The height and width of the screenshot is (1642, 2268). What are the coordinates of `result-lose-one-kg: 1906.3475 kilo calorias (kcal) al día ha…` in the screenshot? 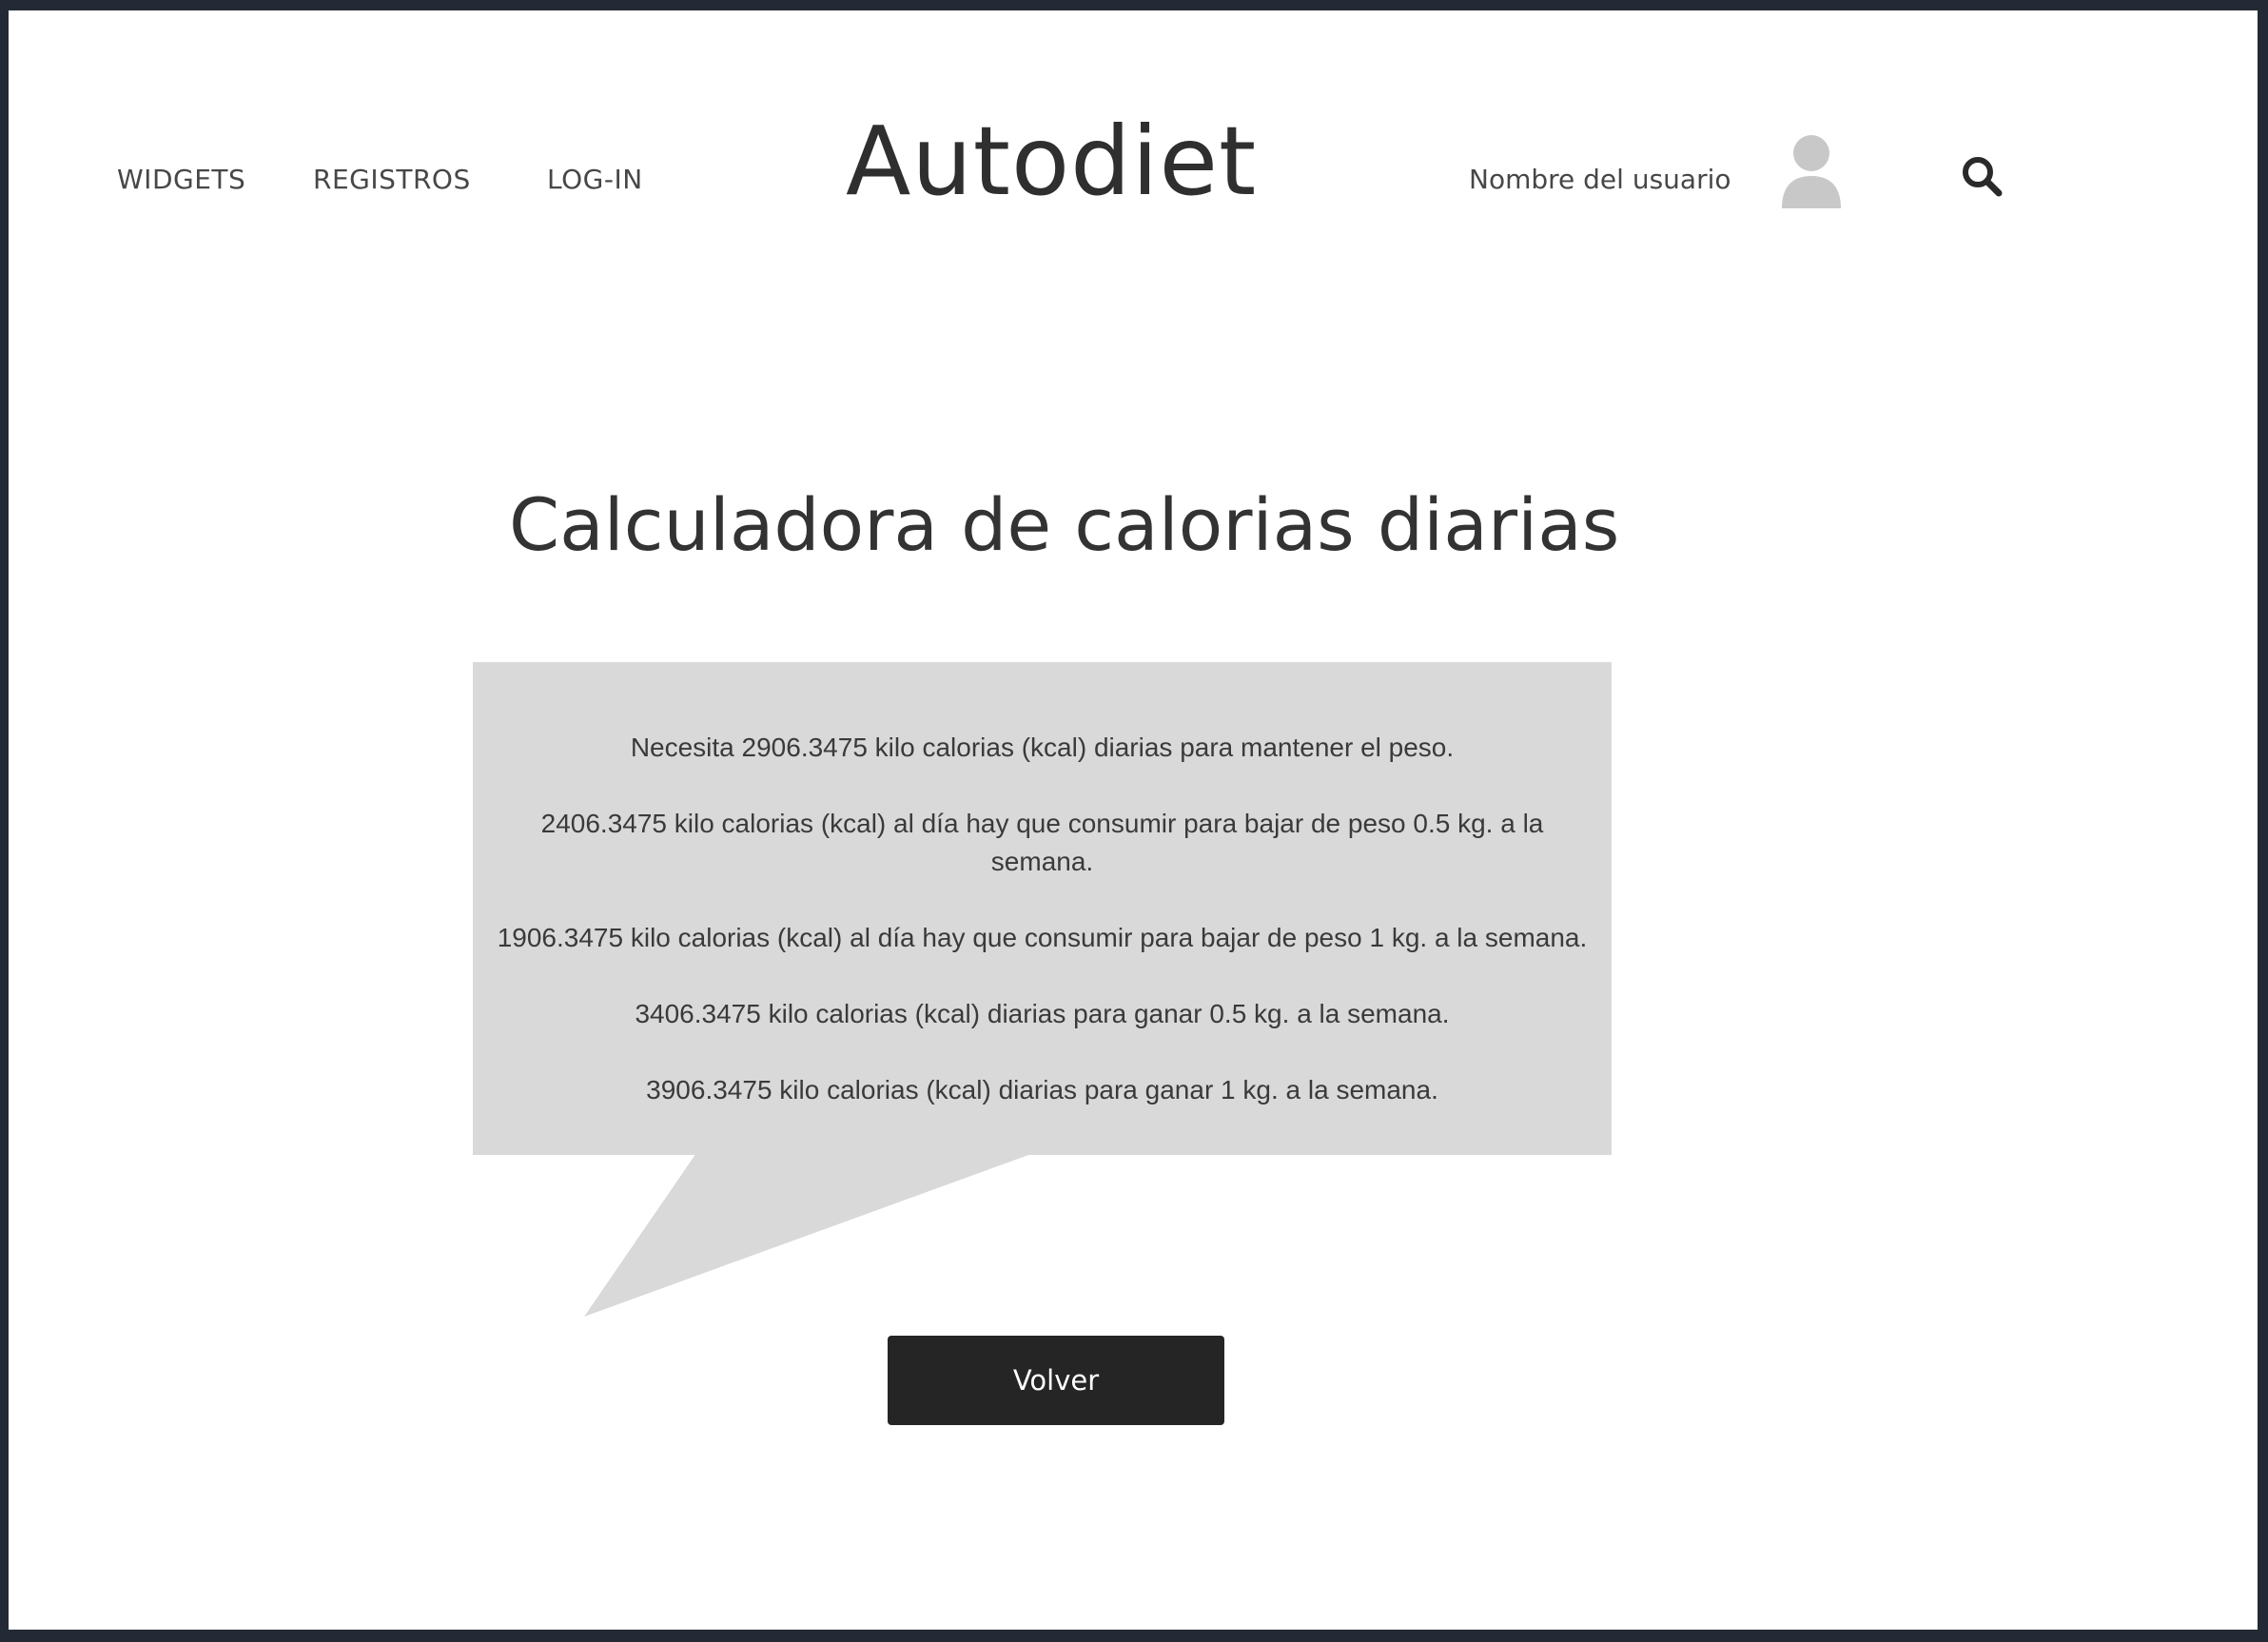 It's located at (1042, 937).